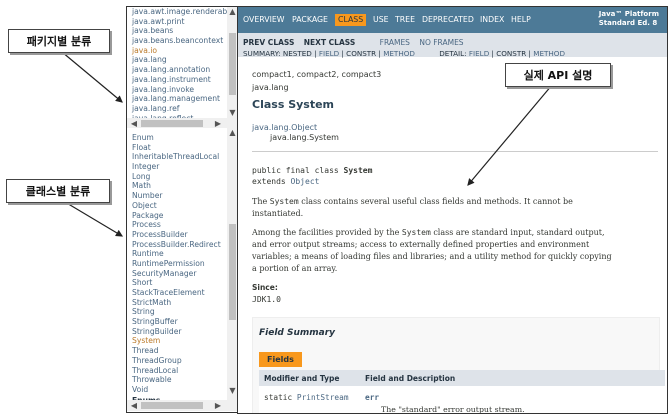 This screenshot has height=417, width=671. What do you see at coordinates (59, 41) in the screenshot?
I see `callout-package: 패키지별 분류` at bounding box center [59, 41].